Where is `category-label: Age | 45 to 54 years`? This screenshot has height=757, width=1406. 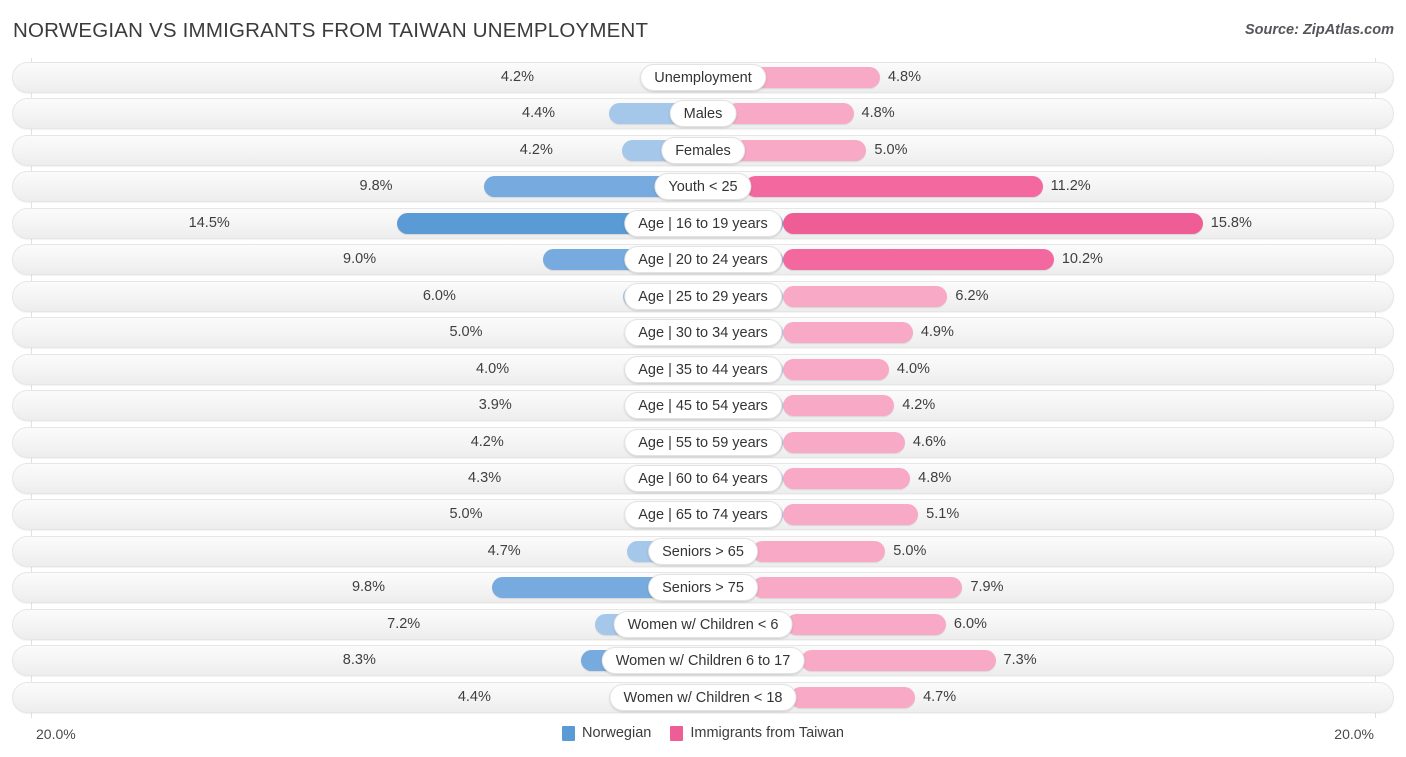 category-label: Age | 45 to 54 years is located at coordinates (703, 406).